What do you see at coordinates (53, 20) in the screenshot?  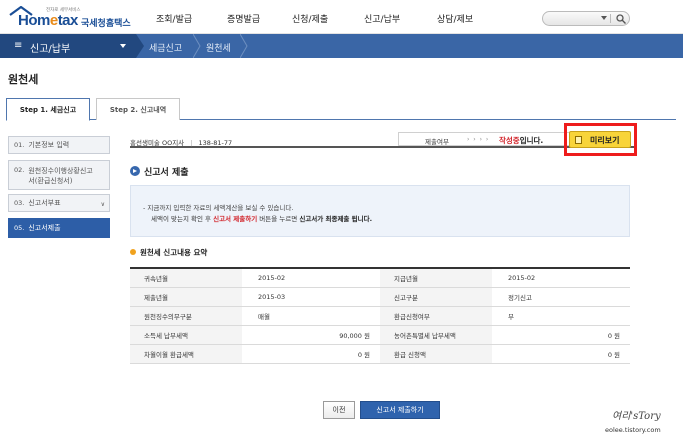 I see `logo-e: e` at bounding box center [53, 20].